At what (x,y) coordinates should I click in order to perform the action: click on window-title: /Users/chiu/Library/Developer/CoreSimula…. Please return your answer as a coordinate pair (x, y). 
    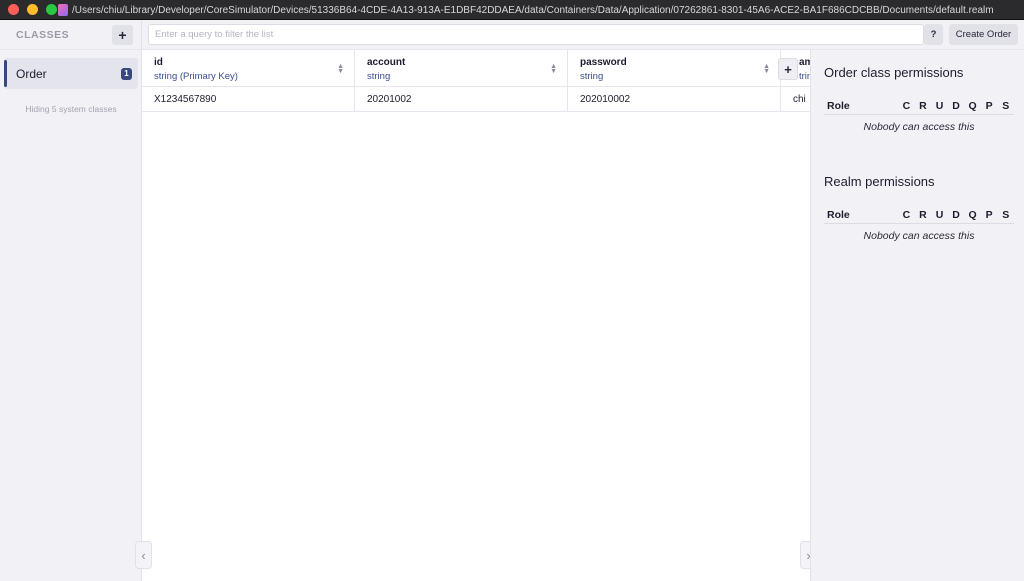
    Looking at the image, I should click on (533, 10).